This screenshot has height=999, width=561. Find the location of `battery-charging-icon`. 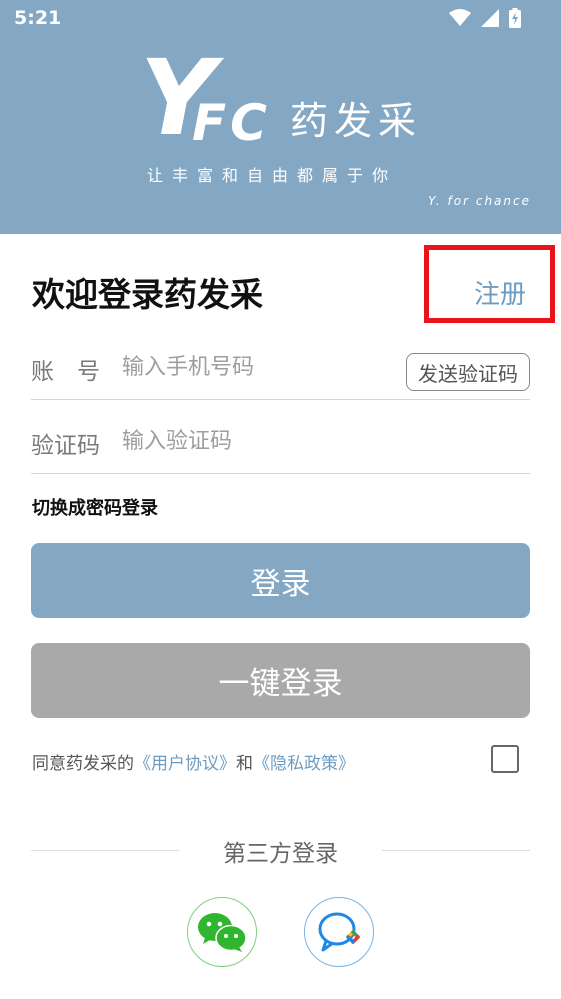

battery-charging-icon is located at coordinates (515, 18).